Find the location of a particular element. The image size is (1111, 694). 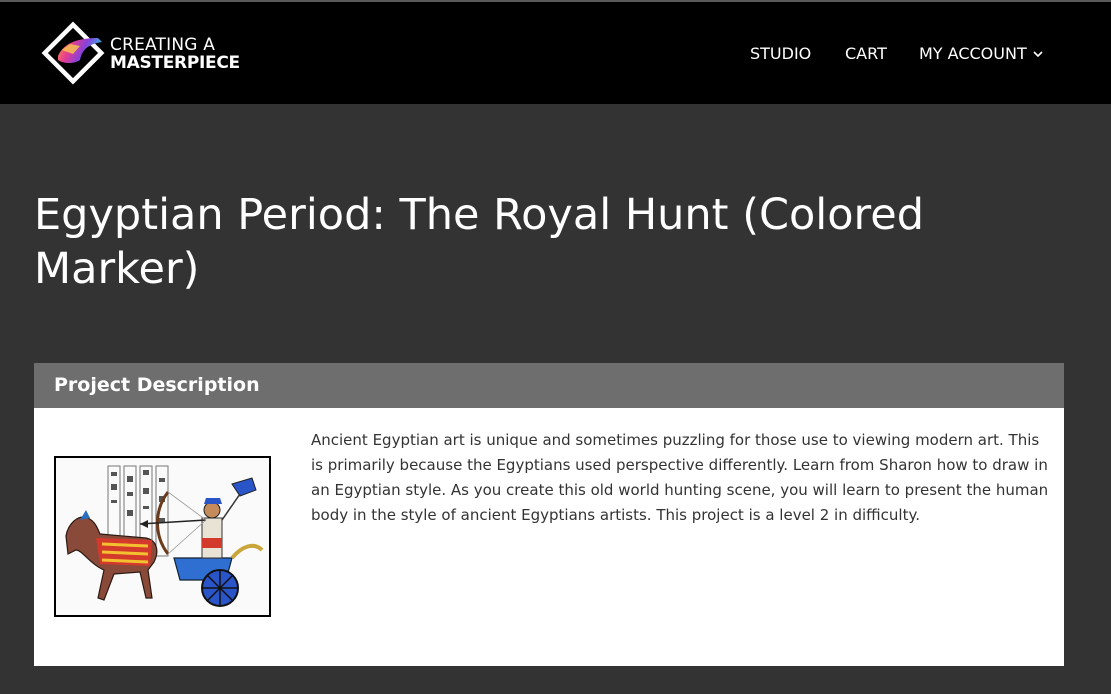

nav-studio: STUDIO is located at coordinates (780, 53).